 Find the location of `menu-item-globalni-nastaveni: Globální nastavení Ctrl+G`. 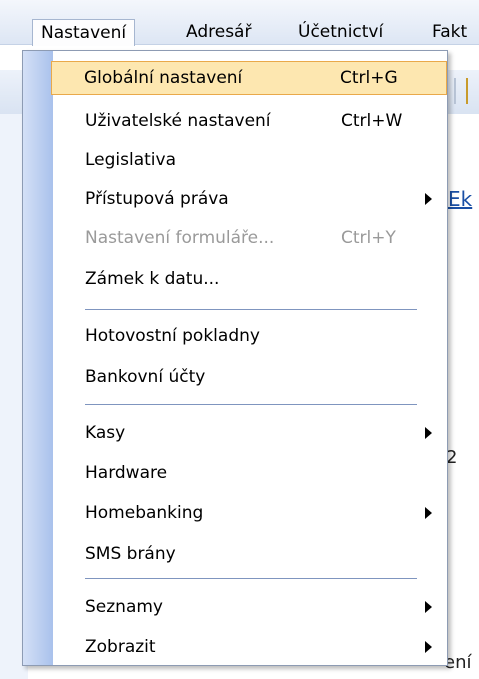

menu-item-globalni-nastaveni: Globální nastavení Ctrl+G is located at coordinates (249, 78).